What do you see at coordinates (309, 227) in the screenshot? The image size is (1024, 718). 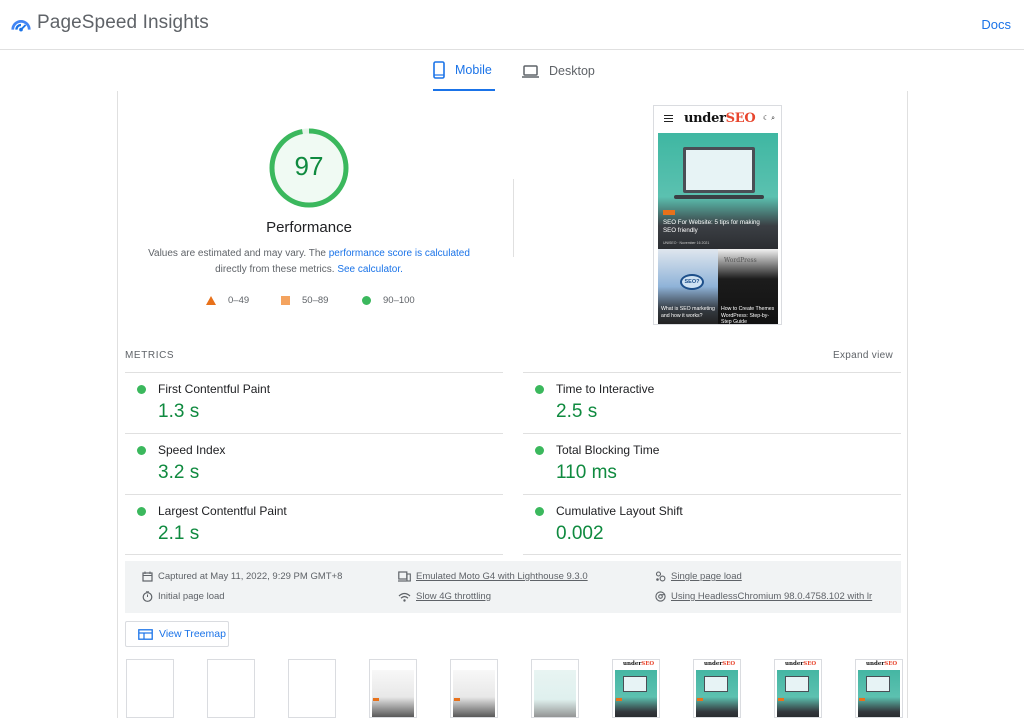 I see `performance-title: Performance` at bounding box center [309, 227].